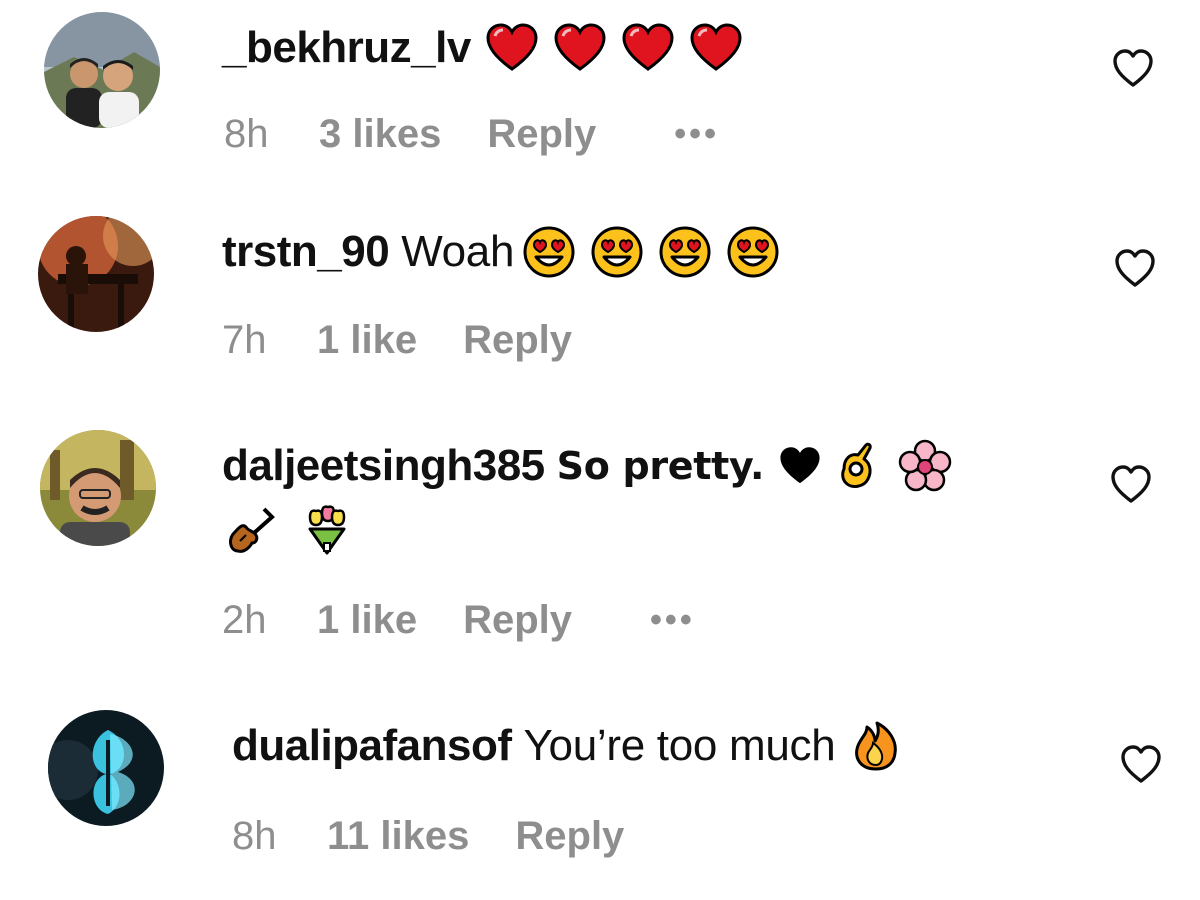  Describe the element at coordinates (244, 340) in the screenshot. I see `timestamp: 7h` at that location.